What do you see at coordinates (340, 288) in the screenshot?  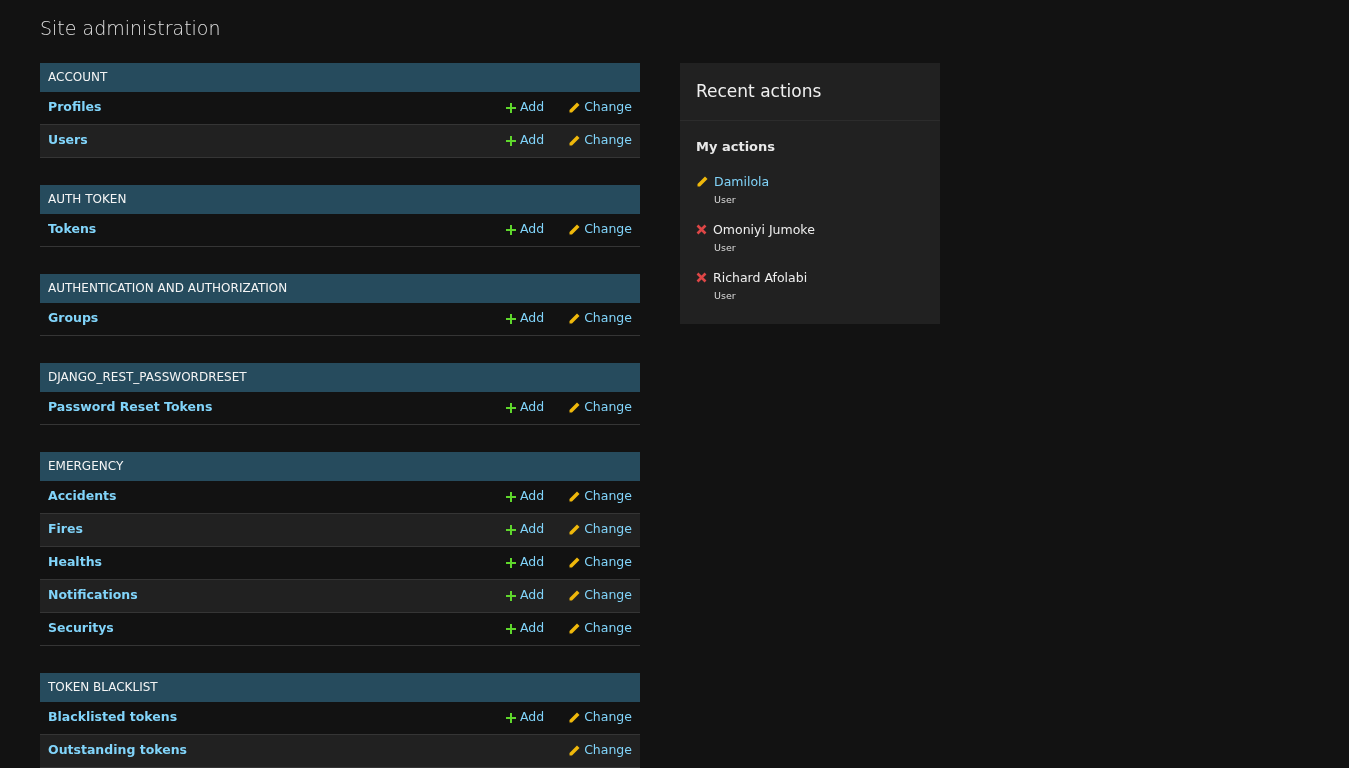 I see `module-caption: AUTHENTICATION AND AUTHORIZATION` at bounding box center [340, 288].